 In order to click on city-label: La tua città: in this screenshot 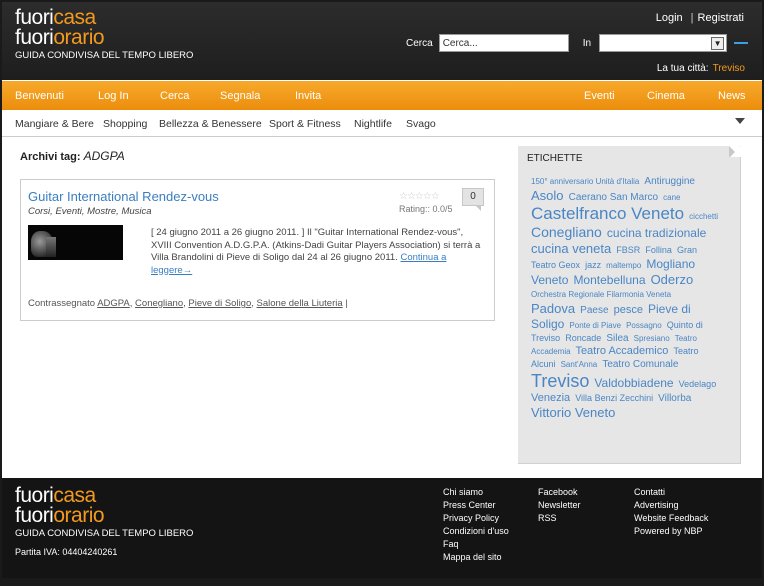, I will do `click(682, 68)`.